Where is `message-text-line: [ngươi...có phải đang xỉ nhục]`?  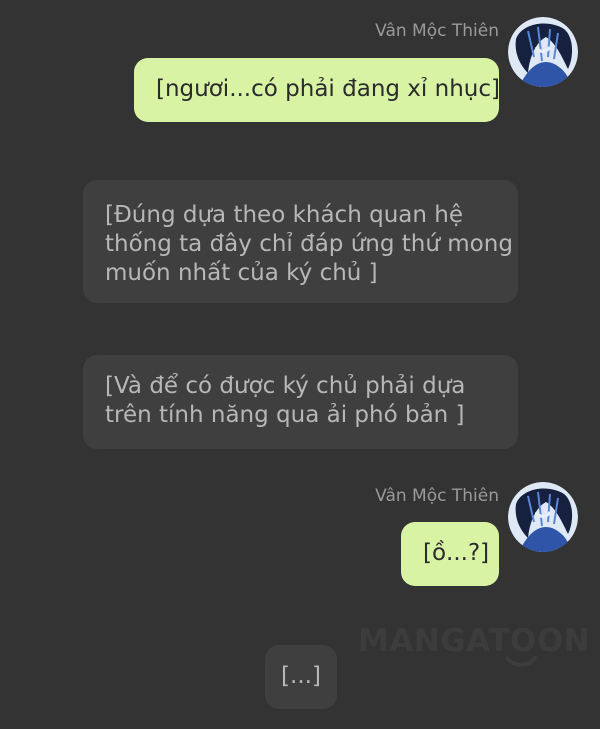 message-text-line: [ngươi...có phải đang xỉ nhục] is located at coordinates (328, 89).